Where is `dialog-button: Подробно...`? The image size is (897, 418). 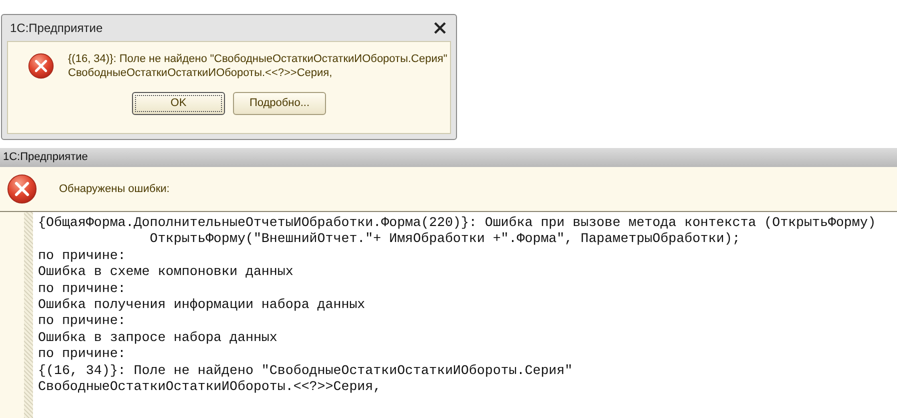
dialog-button: Подробно... is located at coordinates (279, 103).